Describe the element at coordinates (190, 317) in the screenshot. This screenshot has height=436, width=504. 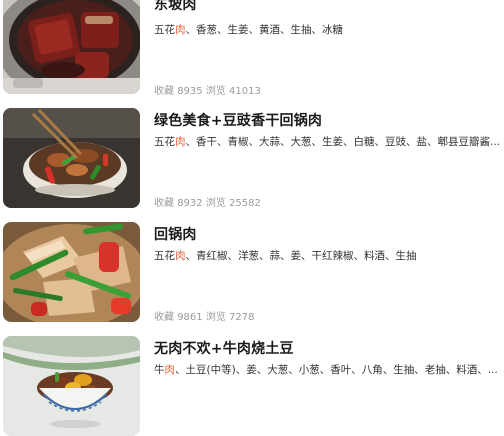
I see `favorites-count: 9861` at that location.